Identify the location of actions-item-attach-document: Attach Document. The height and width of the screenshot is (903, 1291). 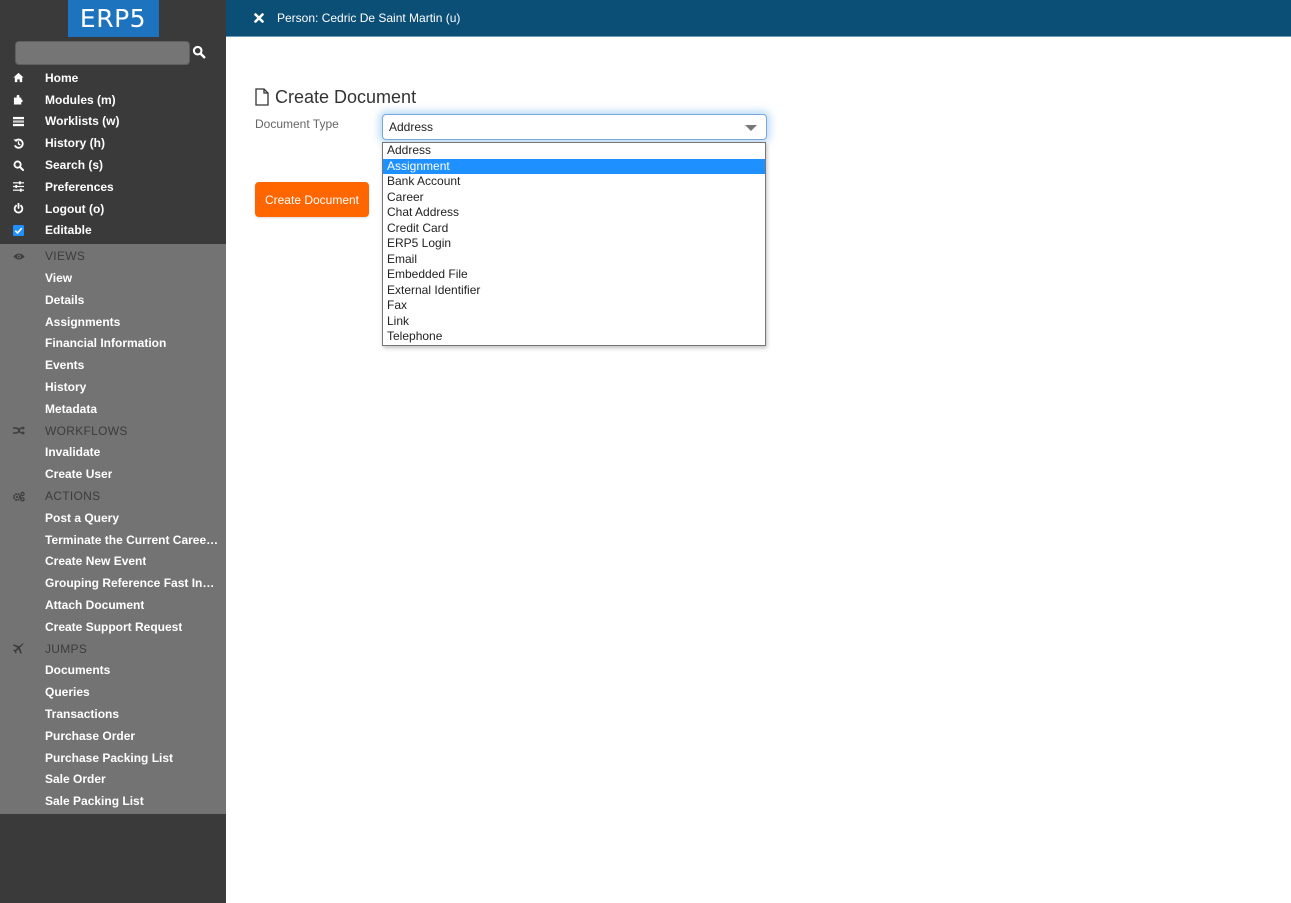
(113, 605).